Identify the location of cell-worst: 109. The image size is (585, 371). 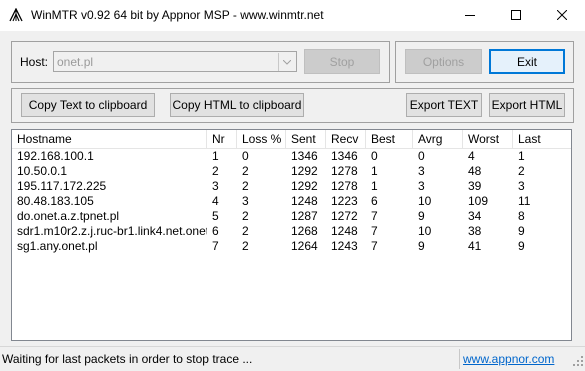
(478, 201).